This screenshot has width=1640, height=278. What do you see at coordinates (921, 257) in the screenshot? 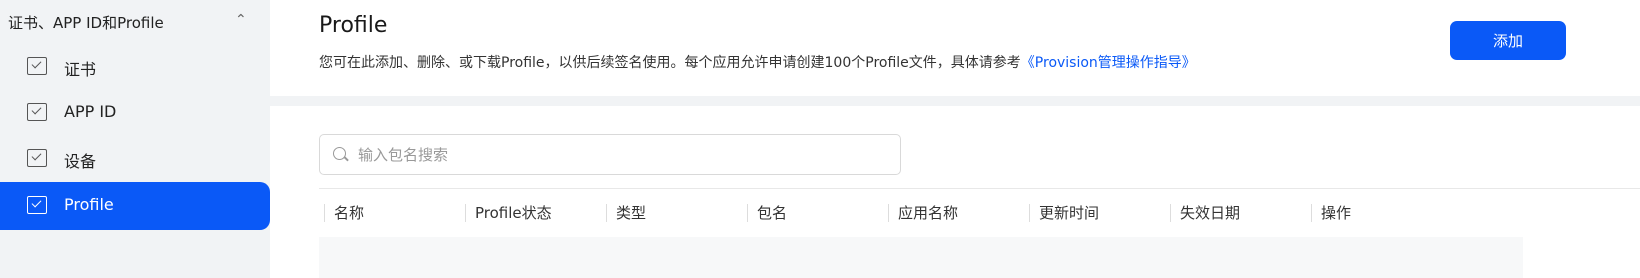
I see `table-body` at bounding box center [921, 257].